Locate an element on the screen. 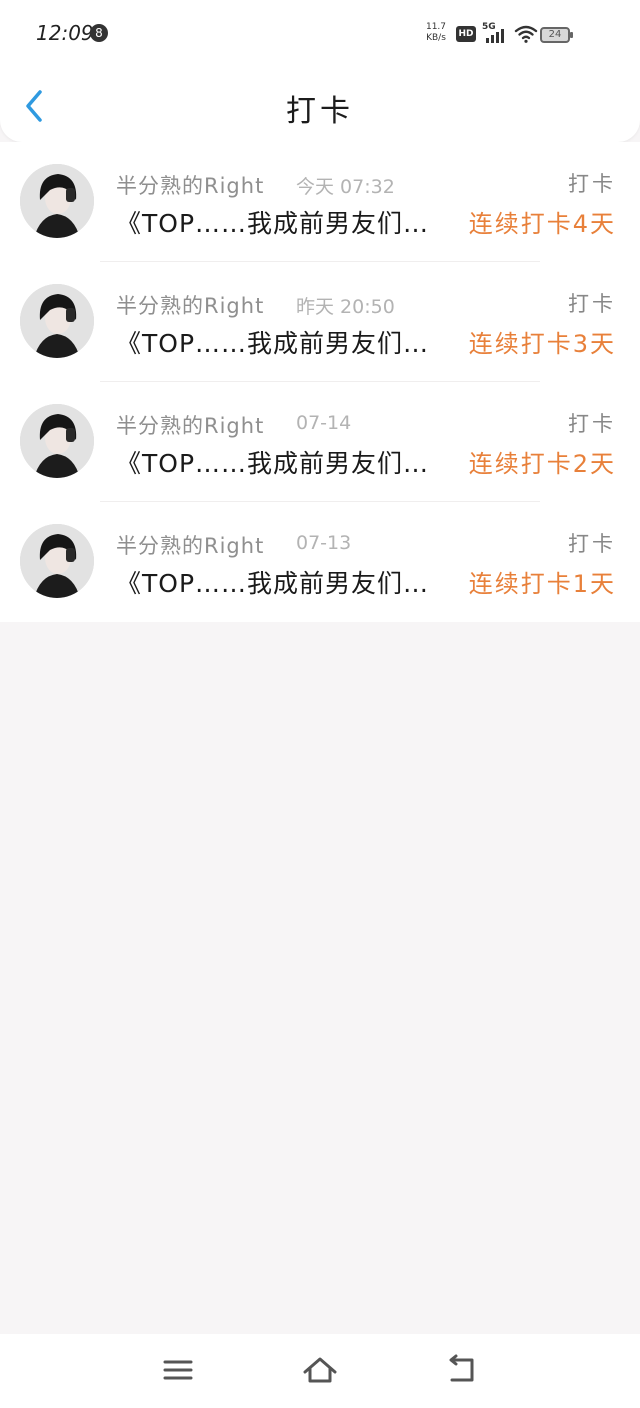  hd-icon: HD is located at coordinates (466, 34).